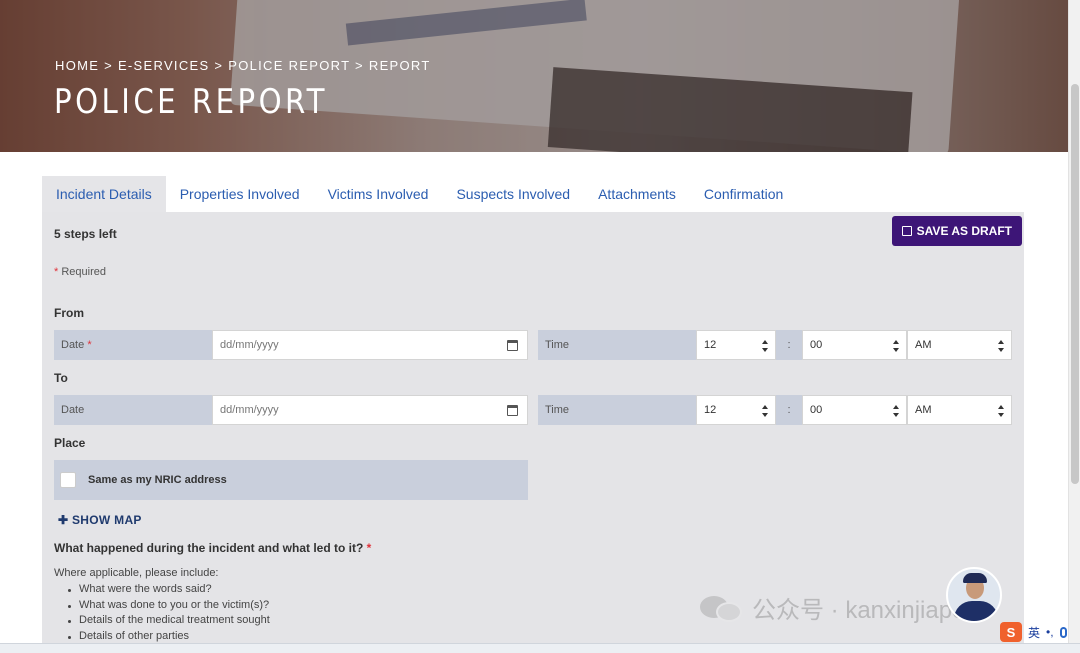  Describe the element at coordinates (61, 378) in the screenshot. I see `to-label: To` at that location.